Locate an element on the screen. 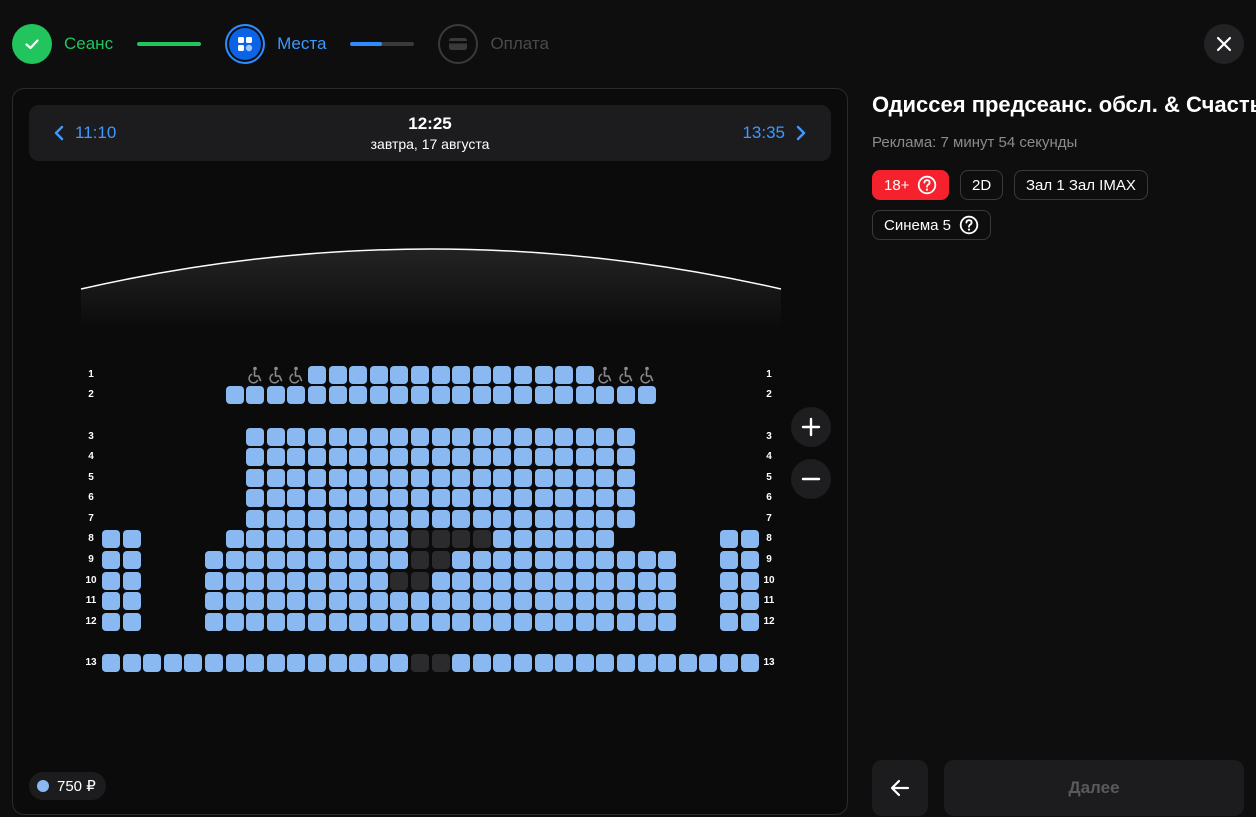  cinema-tag: Синема 5 is located at coordinates (932, 225).